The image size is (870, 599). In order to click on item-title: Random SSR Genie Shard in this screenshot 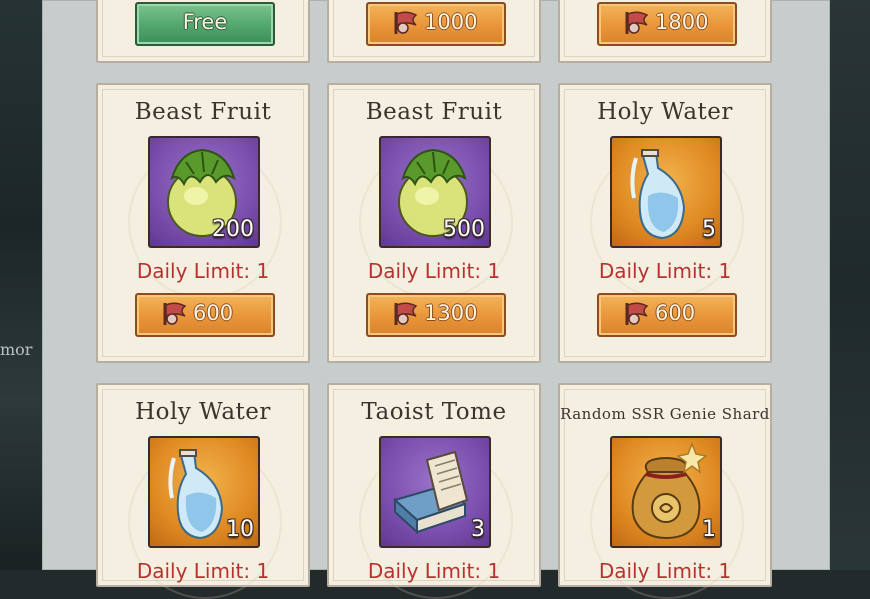, I will do `click(665, 414)`.